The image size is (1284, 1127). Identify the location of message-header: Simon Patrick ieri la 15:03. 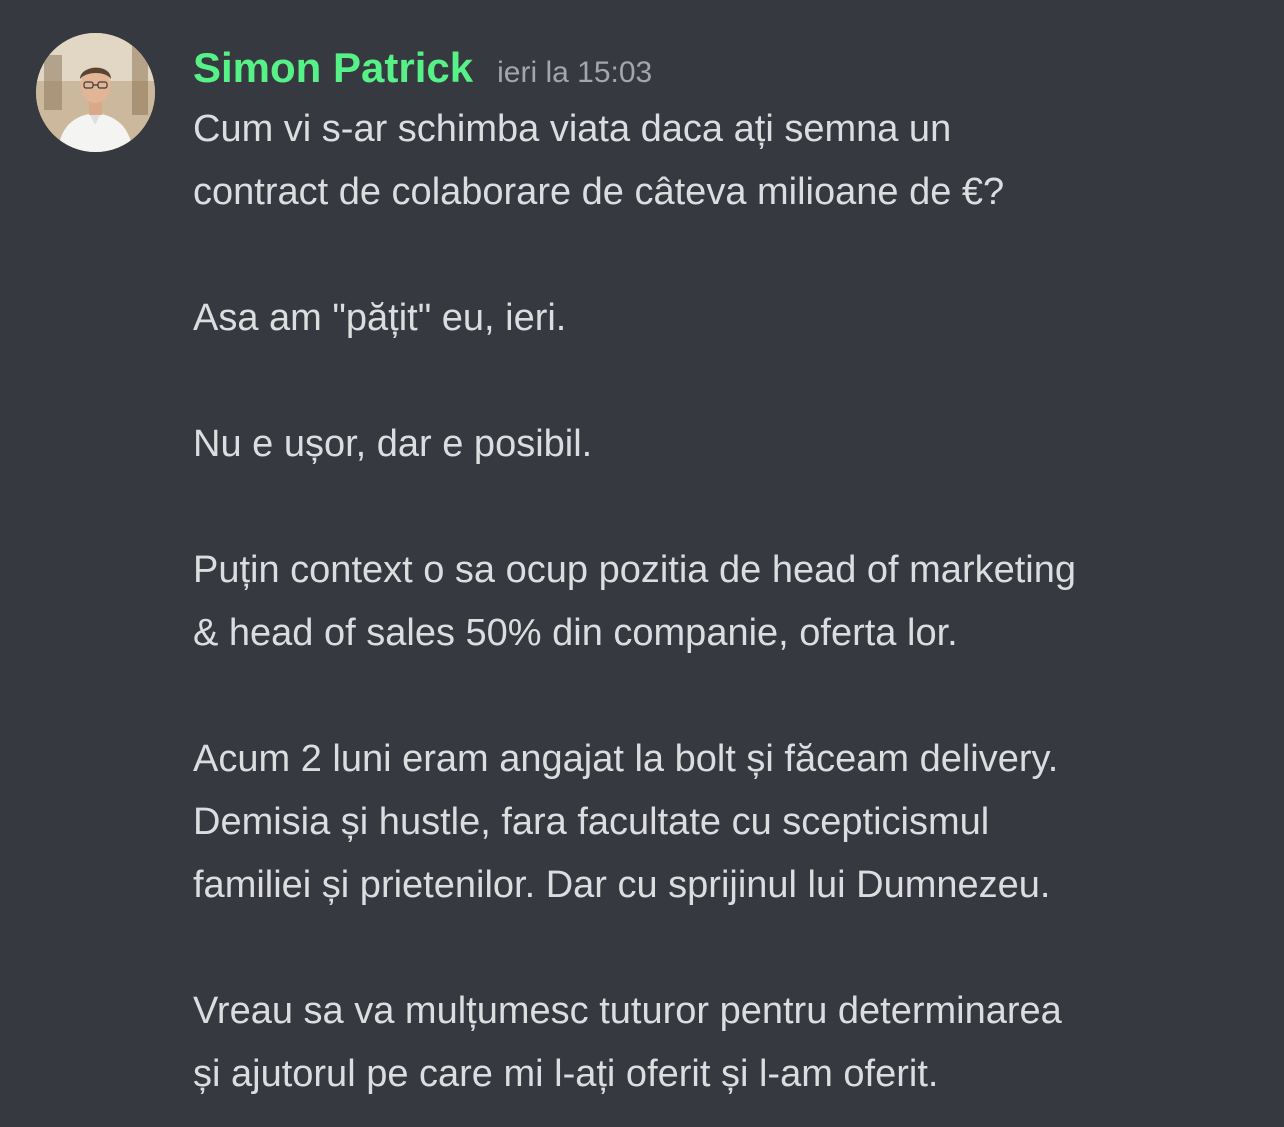
(422, 68).